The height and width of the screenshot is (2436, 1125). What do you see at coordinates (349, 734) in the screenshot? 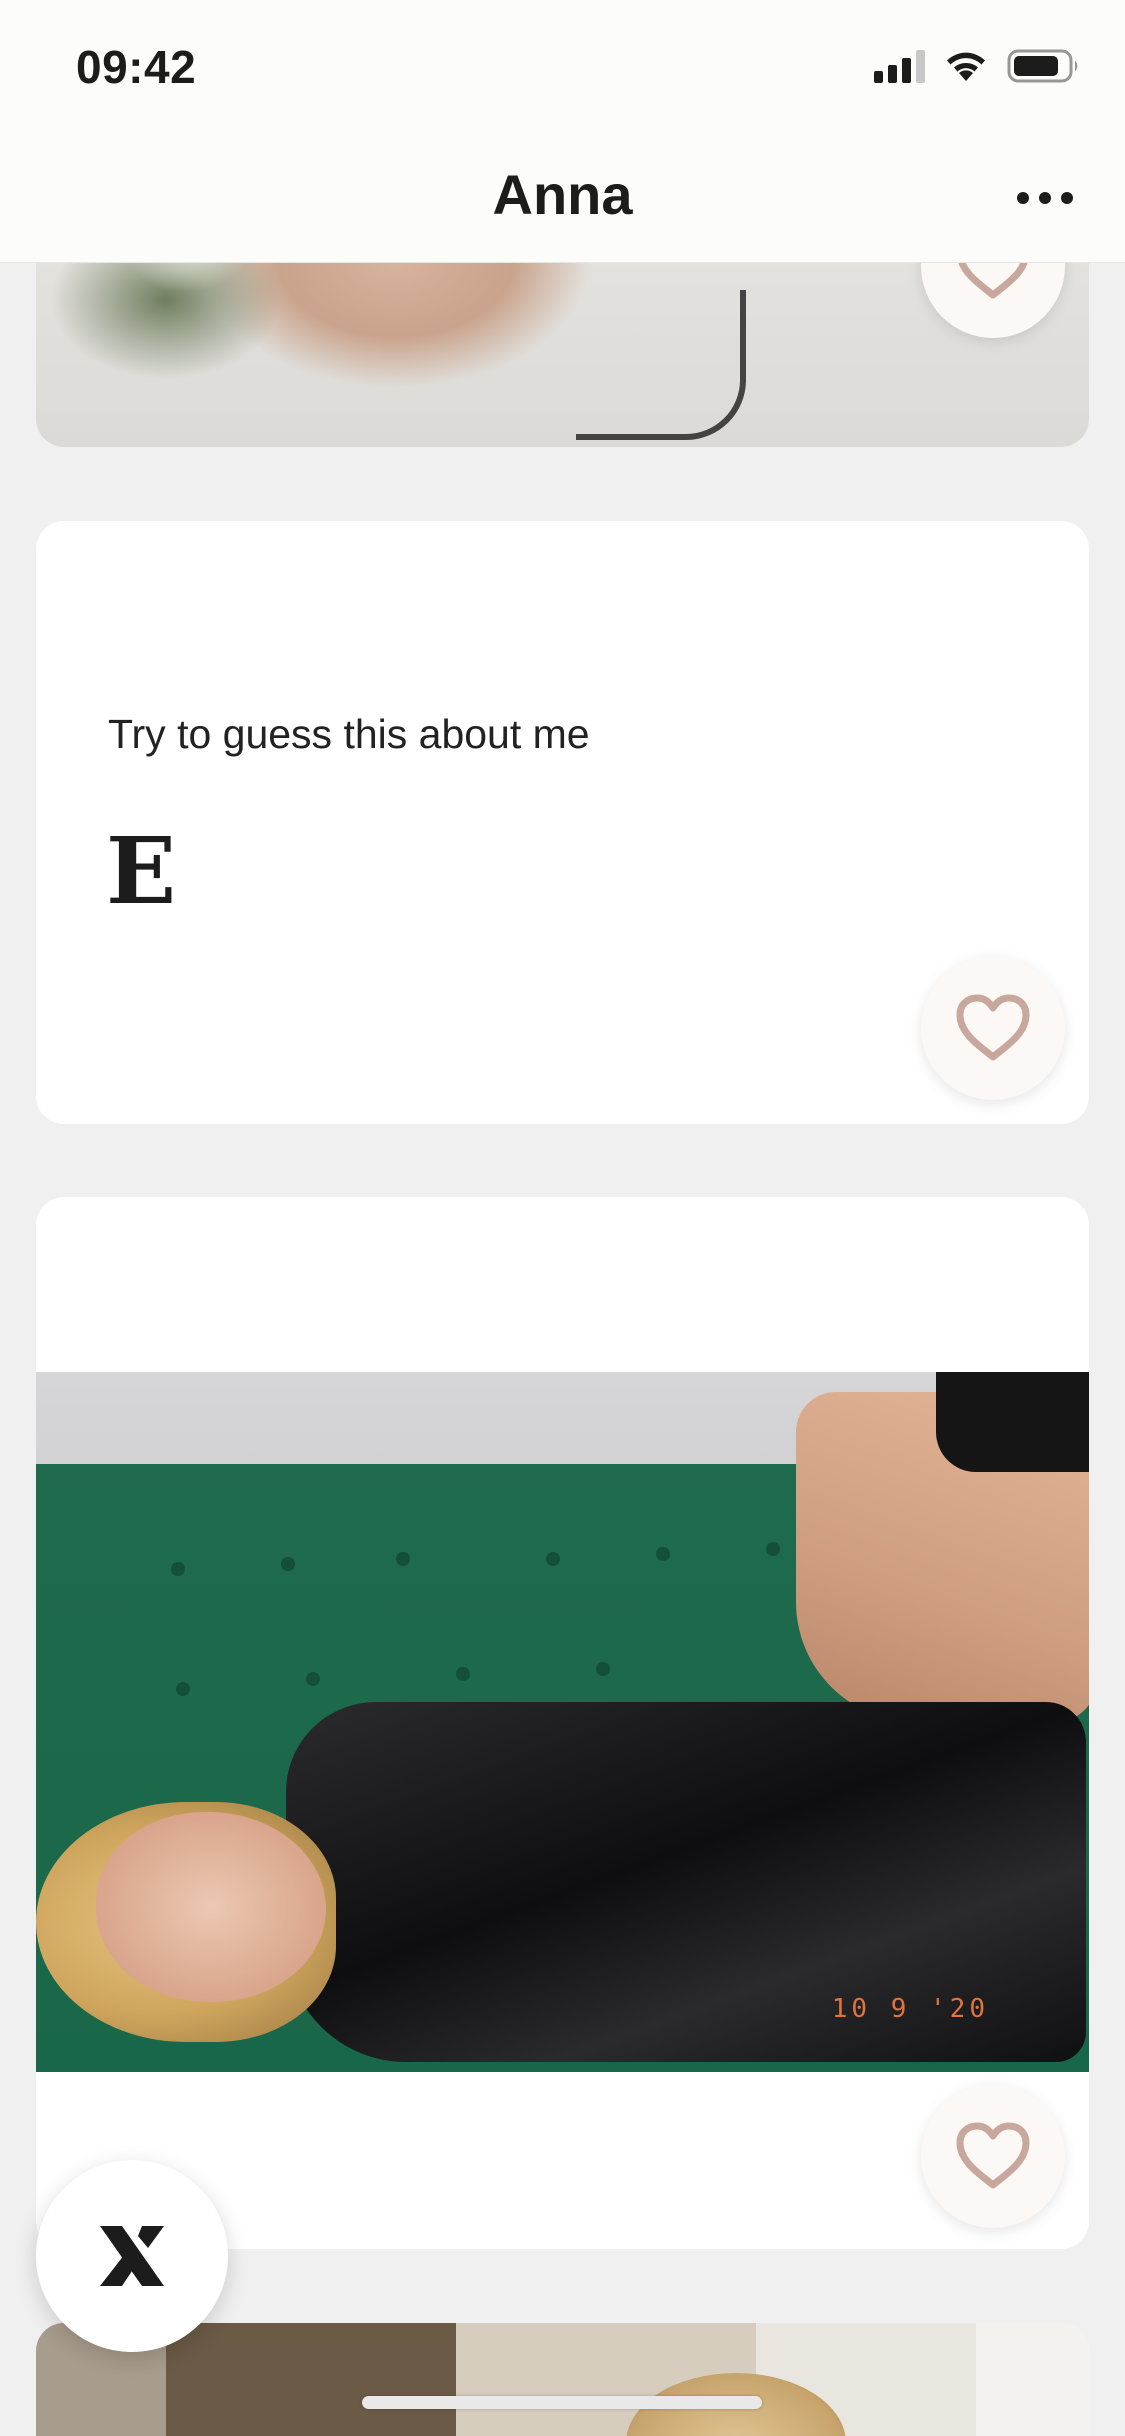
I see `prompt-question: Try to guess this about me` at bounding box center [349, 734].